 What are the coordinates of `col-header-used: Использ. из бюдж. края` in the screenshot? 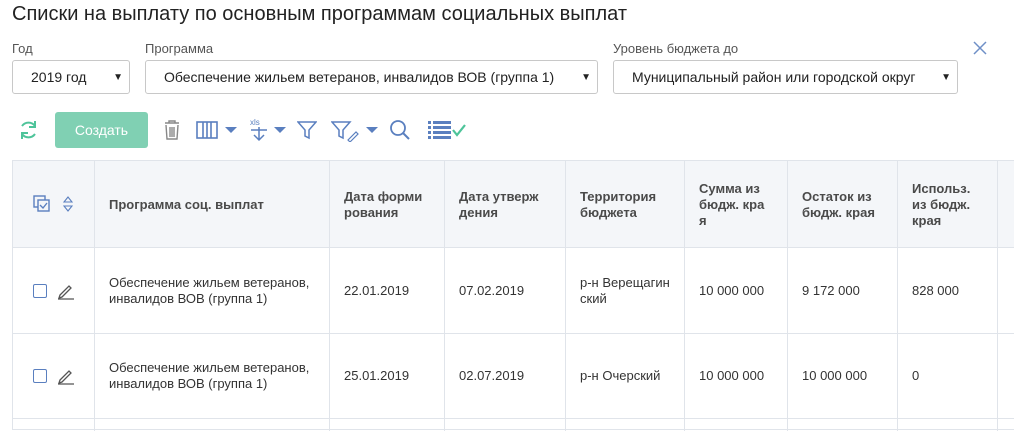 It's located at (947, 204).